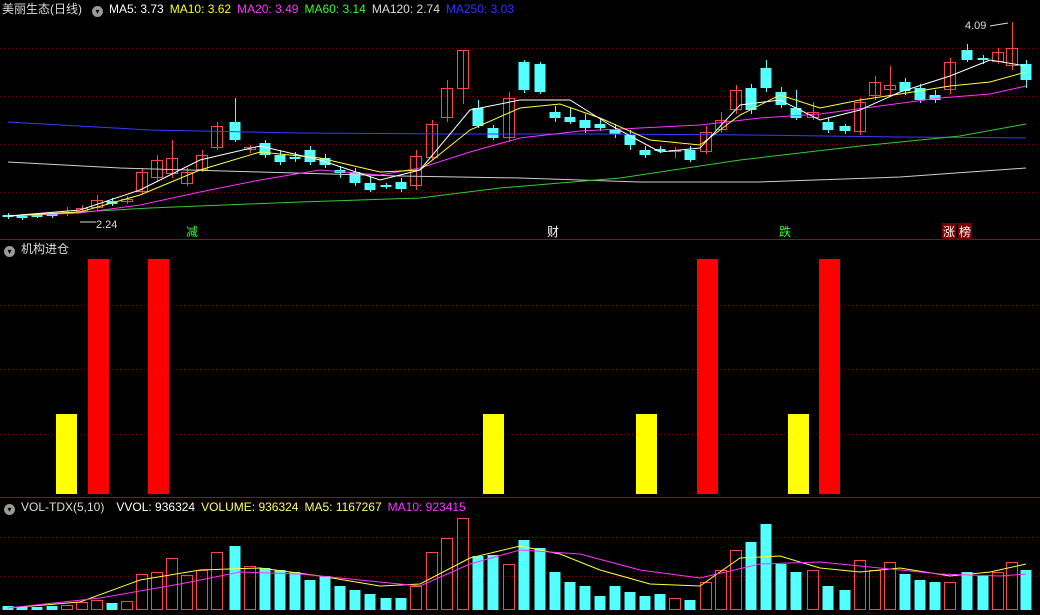 The image size is (1040, 615). I want to click on event-marker-1: 财, so click(553, 232).